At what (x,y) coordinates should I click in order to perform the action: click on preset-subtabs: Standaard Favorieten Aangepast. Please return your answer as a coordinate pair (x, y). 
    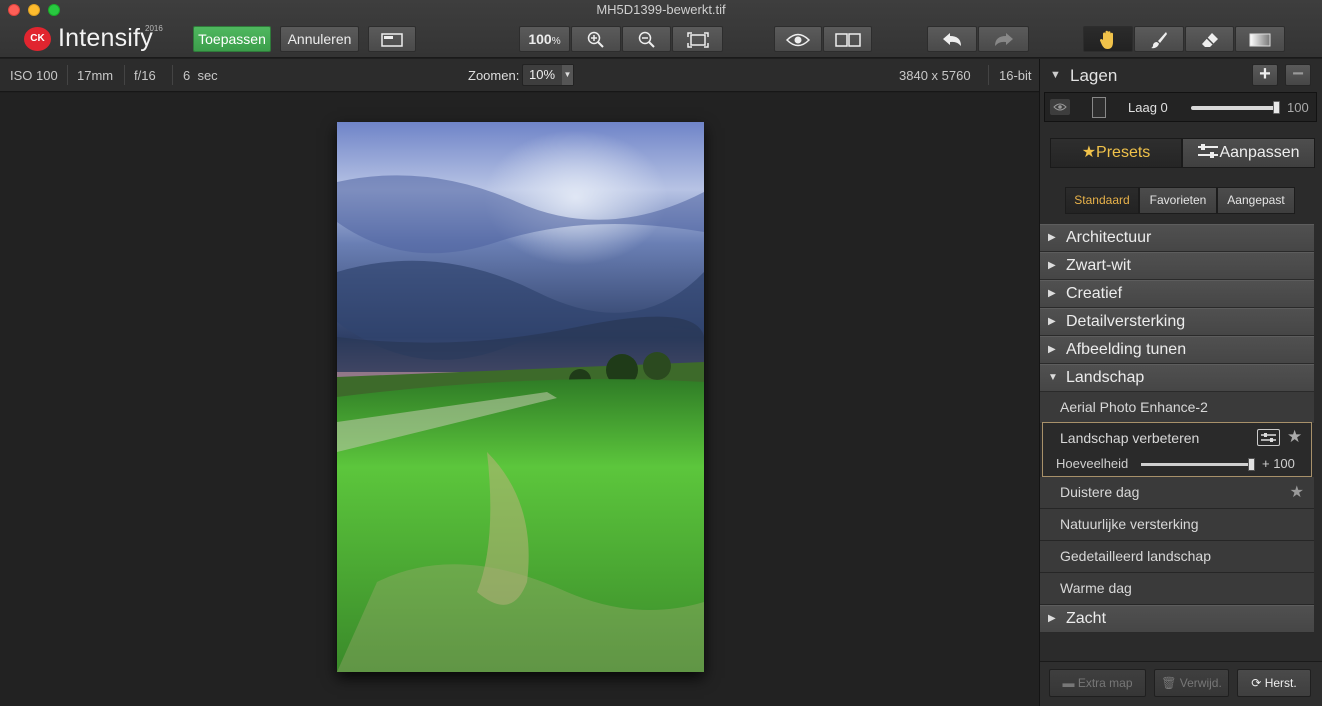
    Looking at the image, I should click on (1180, 200).